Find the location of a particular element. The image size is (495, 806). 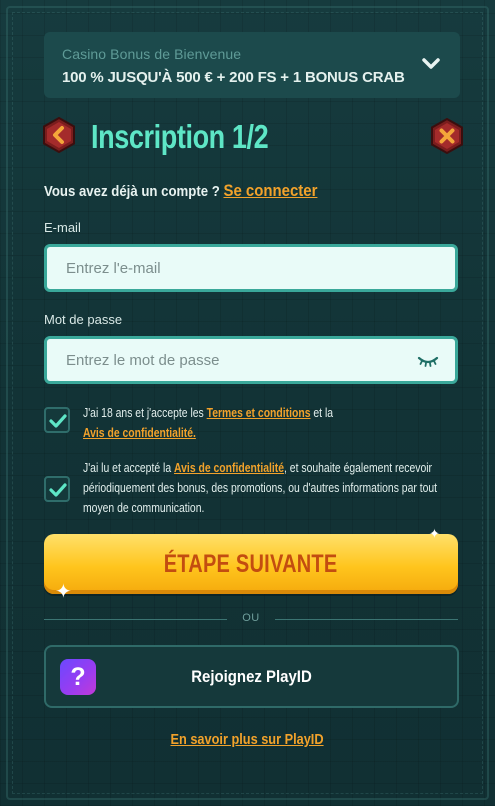

next-step-label: ÉTAPE SUIVANTE is located at coordinates (251, 563).